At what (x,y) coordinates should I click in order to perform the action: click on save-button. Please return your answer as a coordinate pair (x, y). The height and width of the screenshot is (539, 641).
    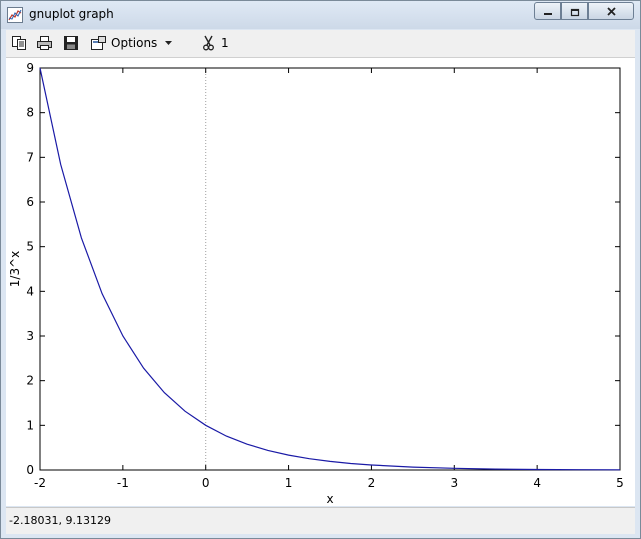
    Looking at the image, I should click on (71, 43).